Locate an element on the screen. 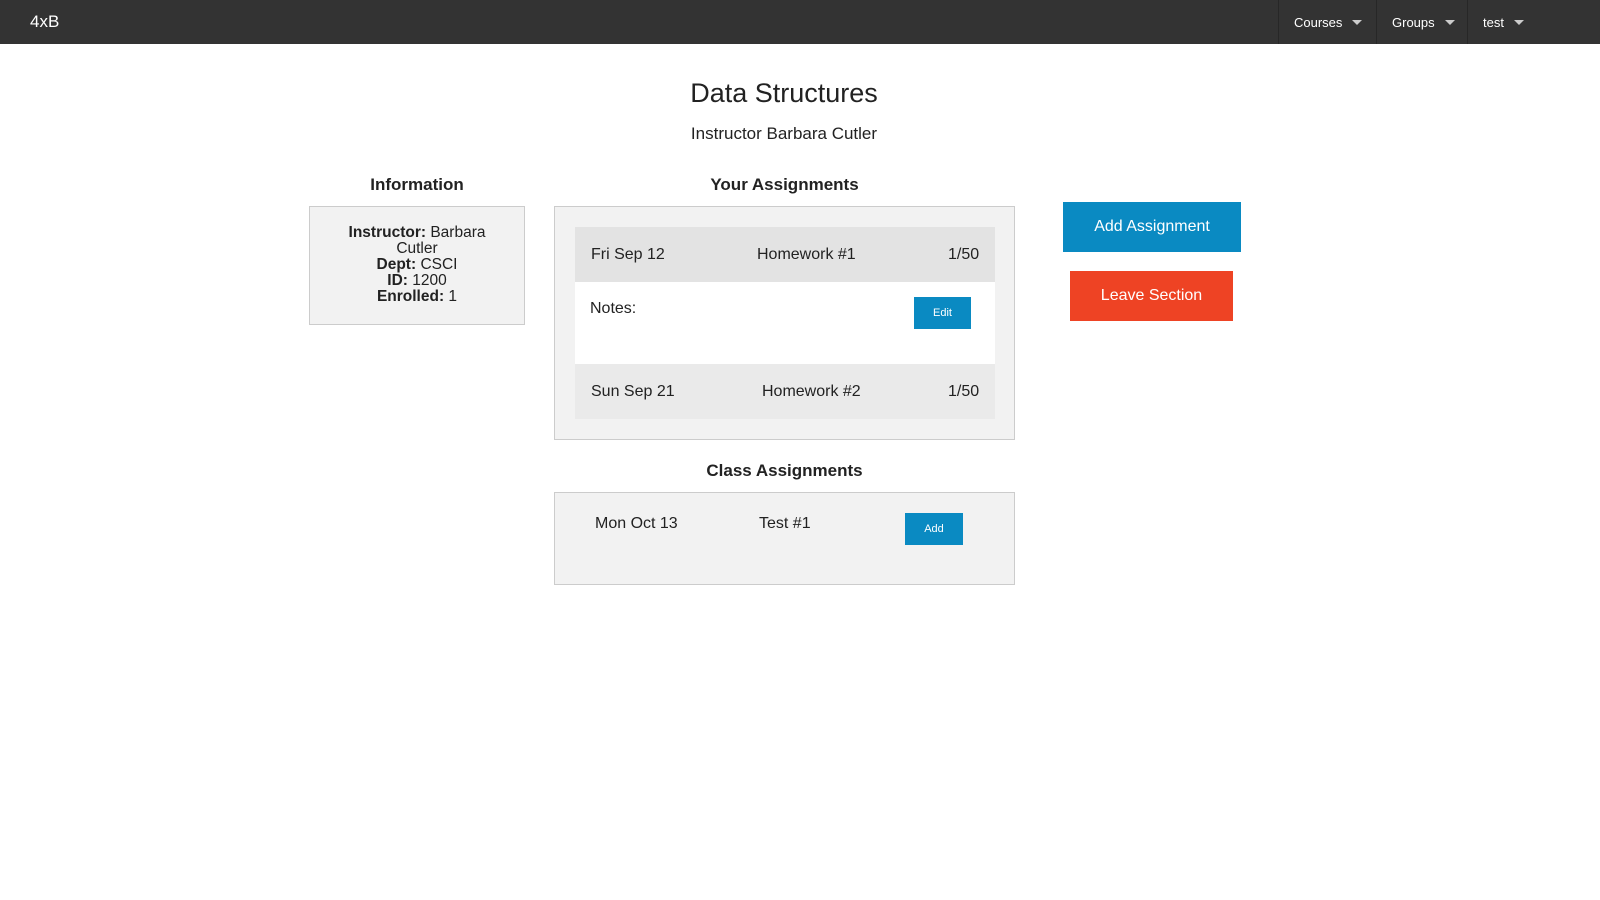  page-subtitle: Instructor Barbara Cutler is located at coordinates (800, 134).